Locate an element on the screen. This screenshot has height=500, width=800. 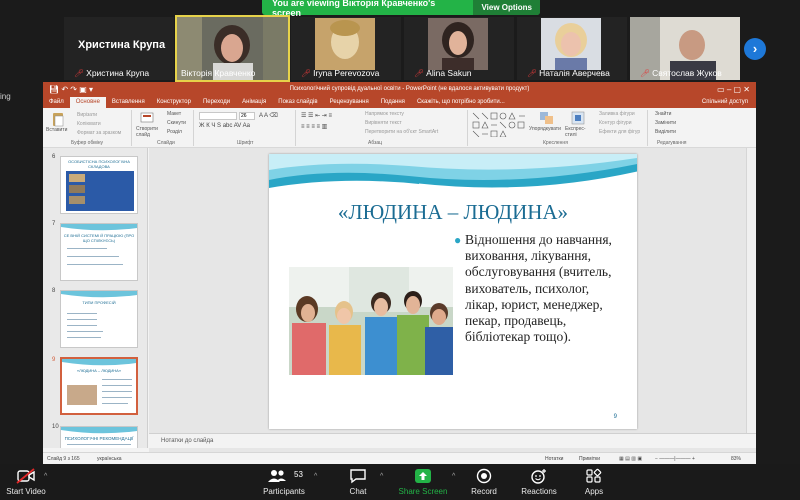
shape-fill-button: Заливка фігури is located at coordinates (617, 114).